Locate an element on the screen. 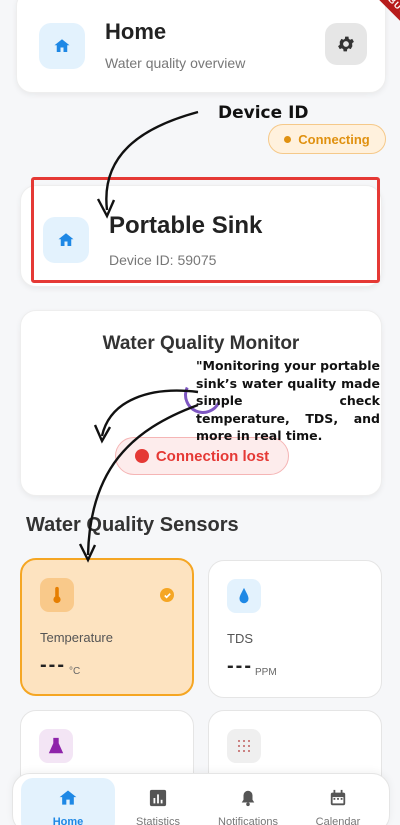 This screenshot has height=825, width=400. sensor-name: Temperature is located at coordinates (76, 637).